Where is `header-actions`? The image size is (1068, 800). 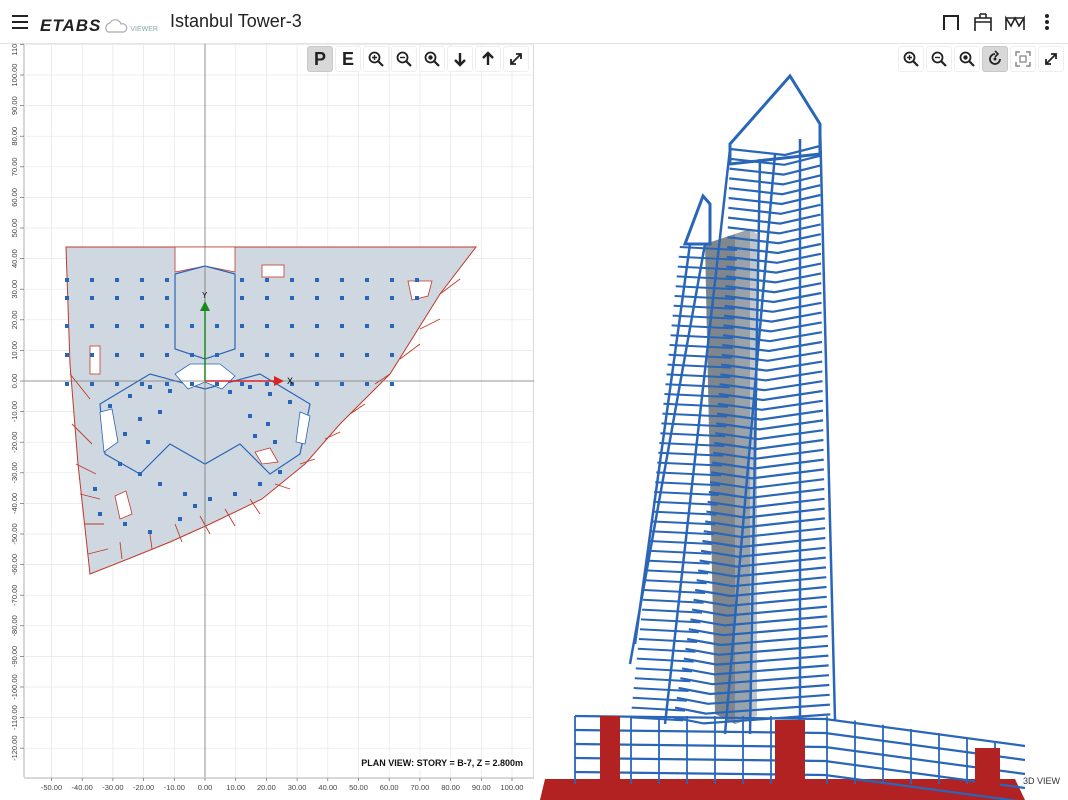
header-actions is located at coordinates (999, 22).